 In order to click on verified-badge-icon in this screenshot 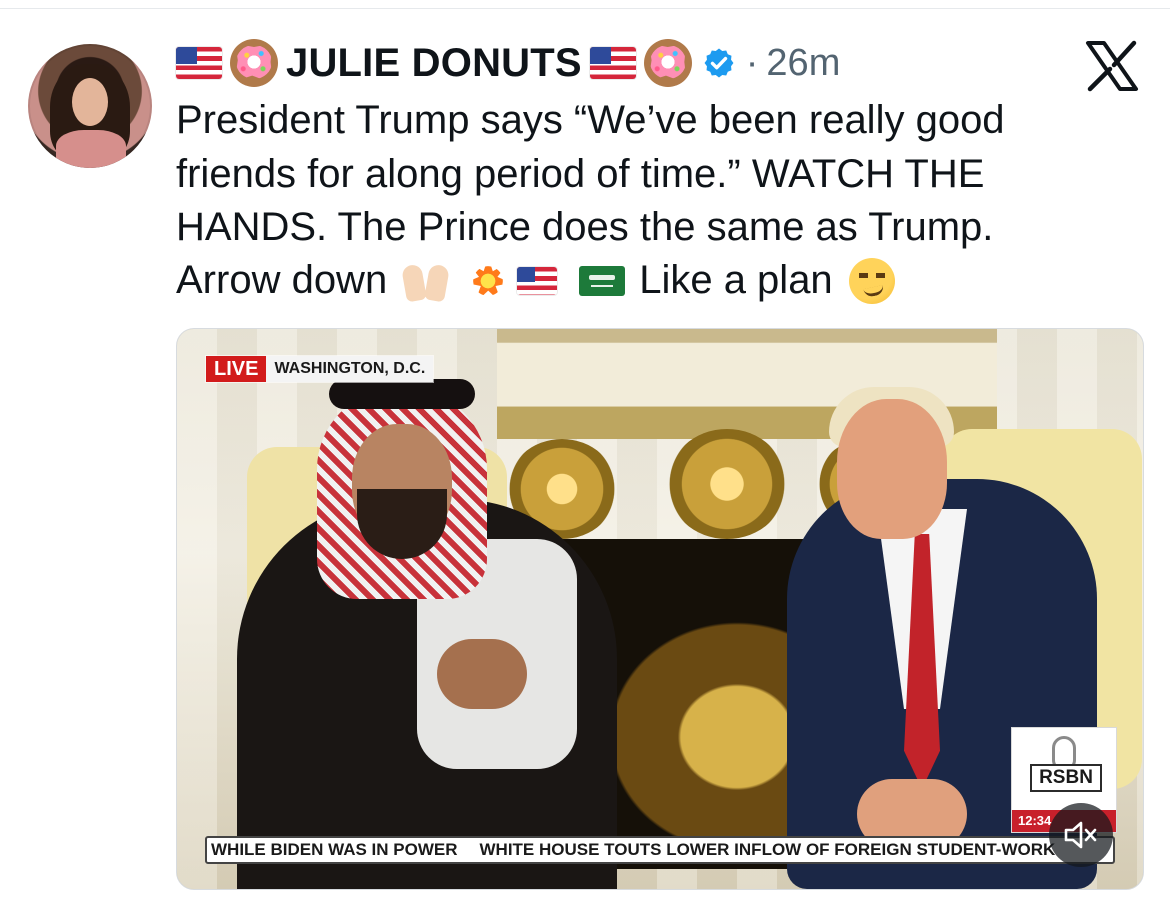, I will do `click(719, 63)`.